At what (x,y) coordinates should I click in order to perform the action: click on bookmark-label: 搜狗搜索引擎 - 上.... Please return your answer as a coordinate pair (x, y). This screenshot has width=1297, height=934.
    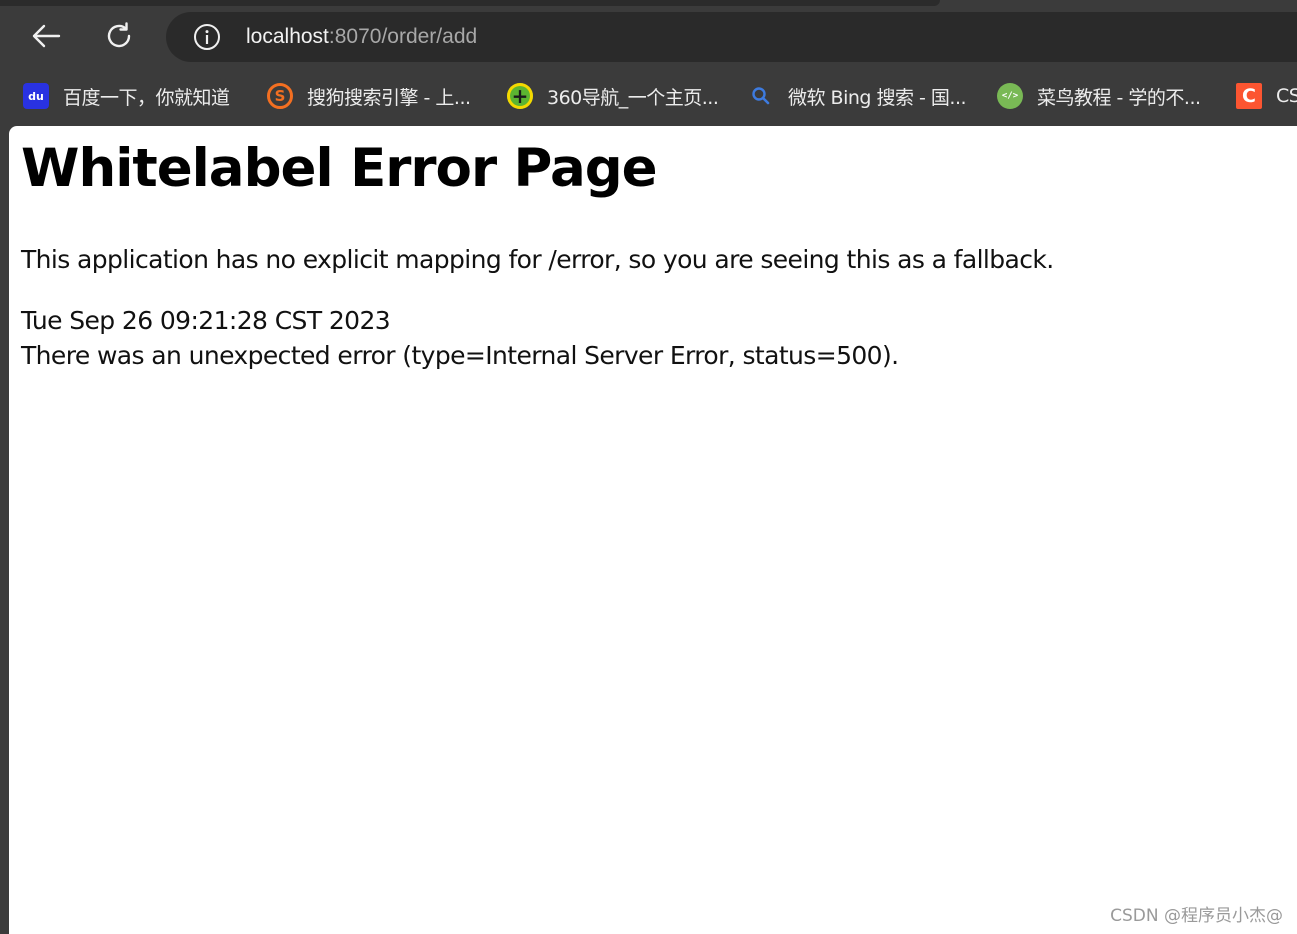
    Looking at the image, I should click on (389, 97).